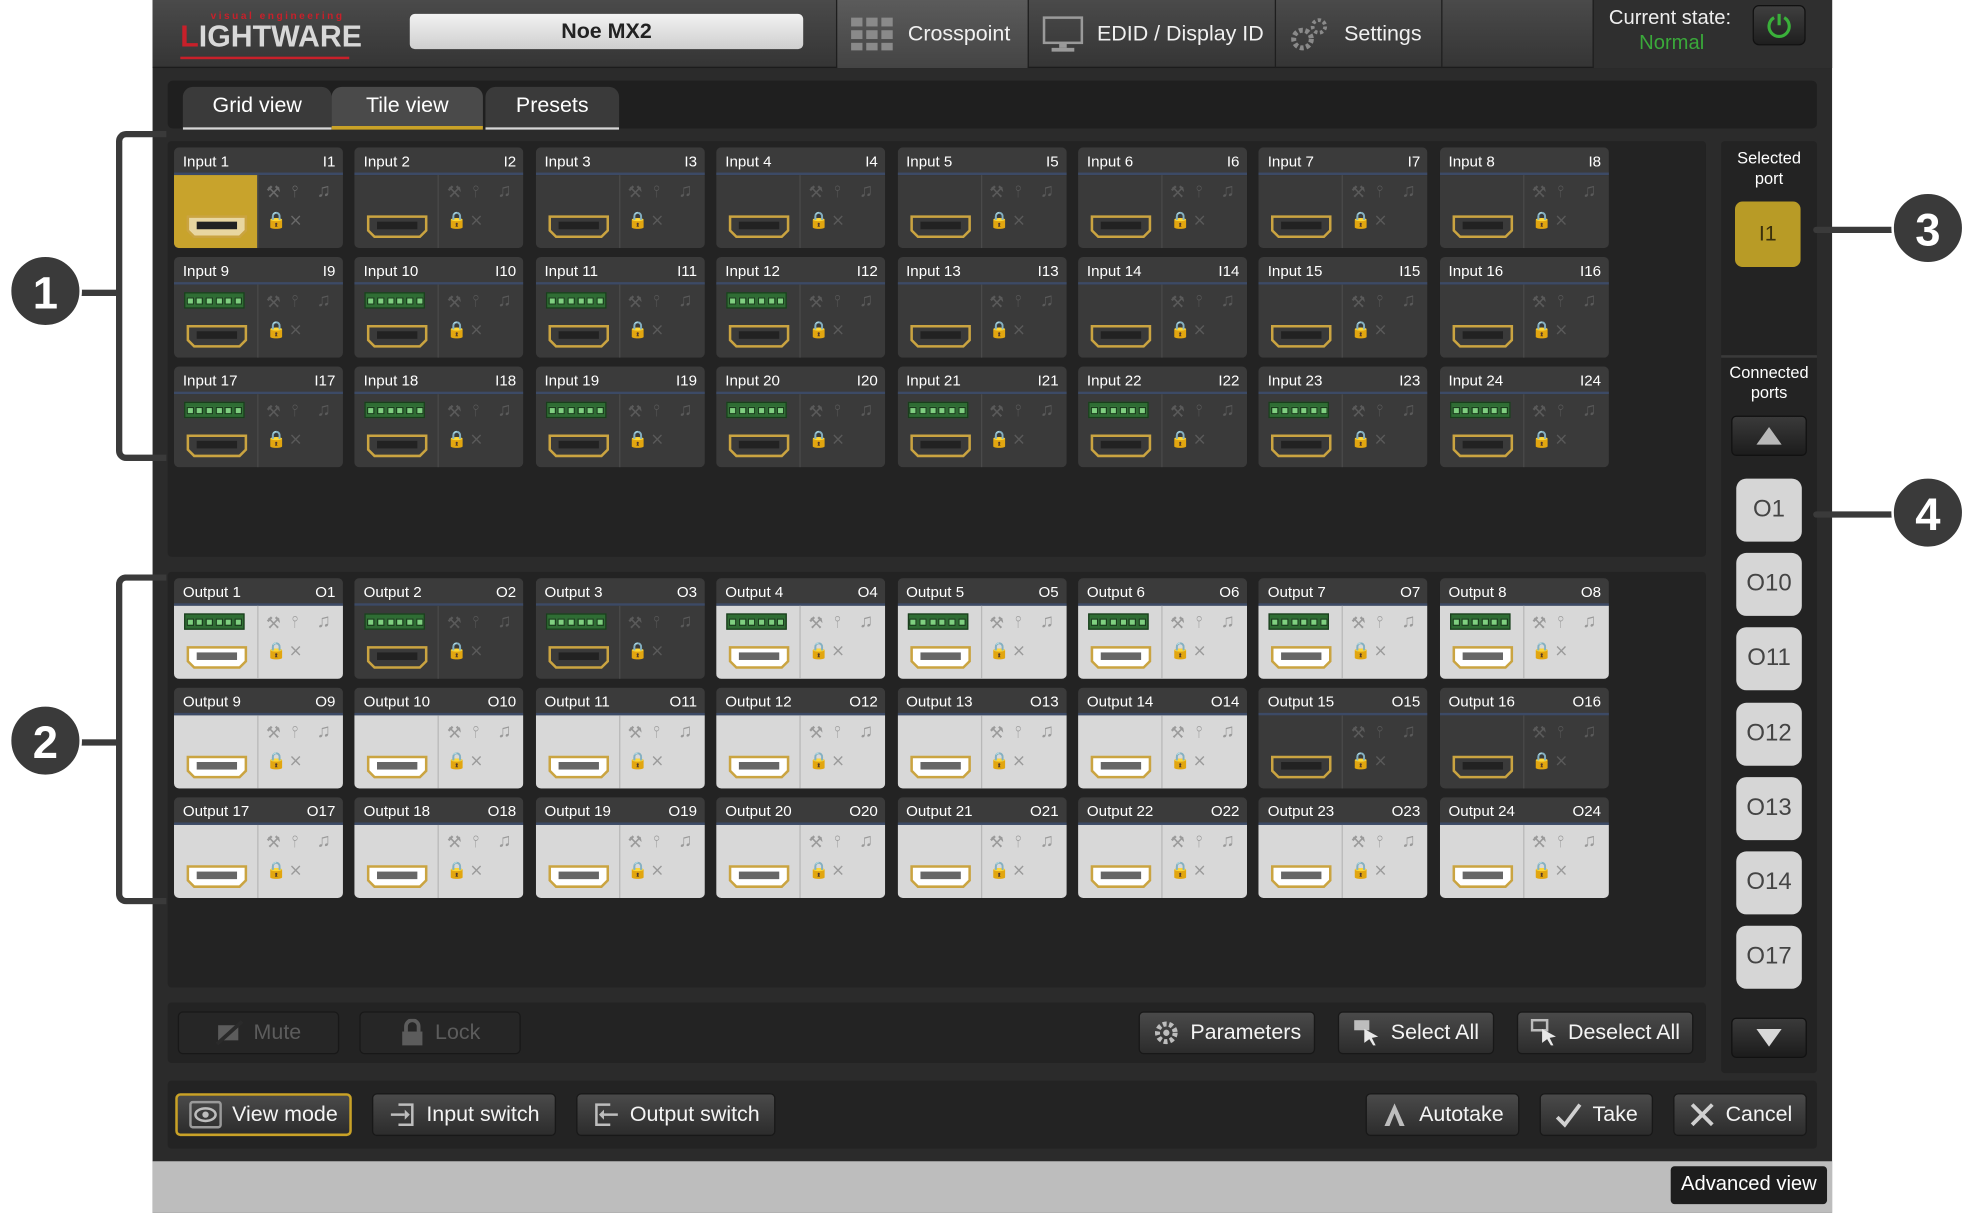  I want to click on input-tile: Input 2 I2 ⚒ ⫯ ♫ 🔒 ⨯, so click(439, 198).